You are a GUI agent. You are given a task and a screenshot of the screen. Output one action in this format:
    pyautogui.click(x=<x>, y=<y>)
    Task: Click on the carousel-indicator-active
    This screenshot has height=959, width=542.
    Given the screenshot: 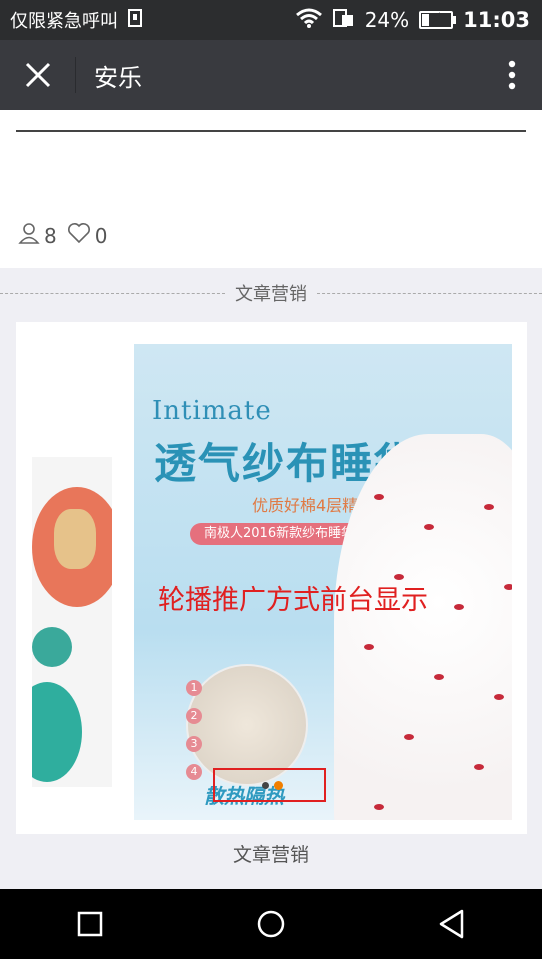 What is the action you would take?
    pyautogui.click(x=278, y=785)
    